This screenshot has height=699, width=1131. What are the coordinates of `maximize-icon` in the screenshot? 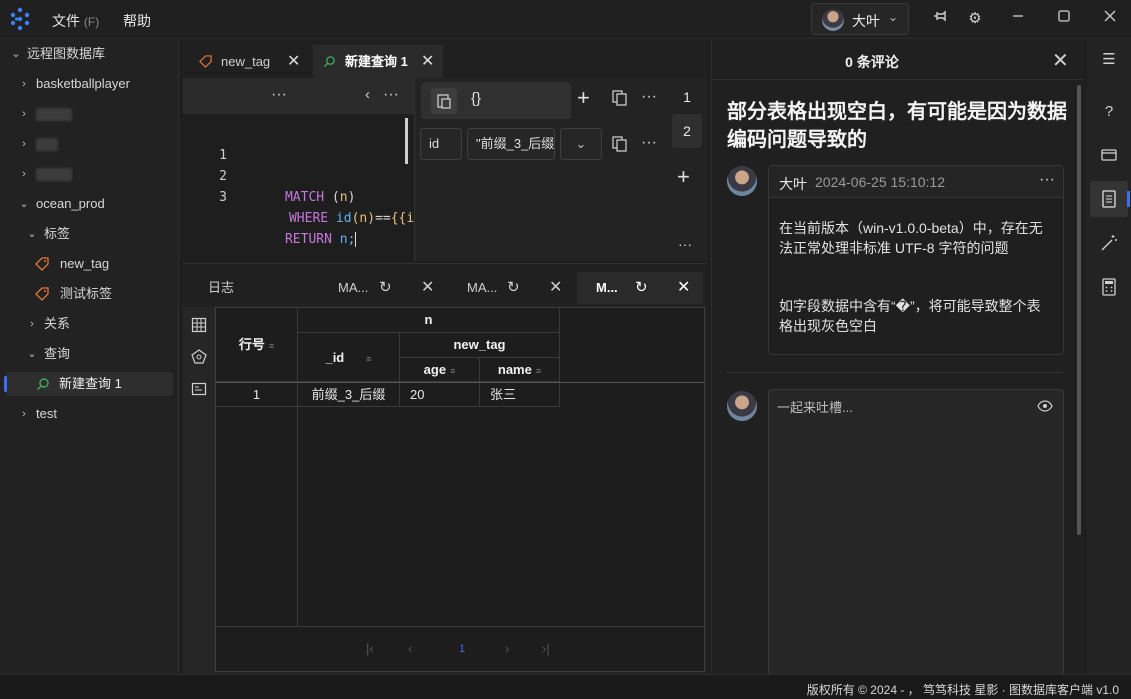 It's located at (1064, 19).